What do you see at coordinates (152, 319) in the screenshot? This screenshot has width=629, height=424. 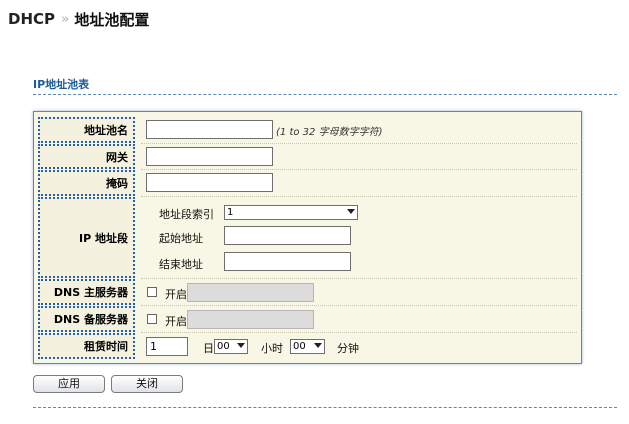 I see `dns-secondary-checkbox` at bounding box center [152, 319].